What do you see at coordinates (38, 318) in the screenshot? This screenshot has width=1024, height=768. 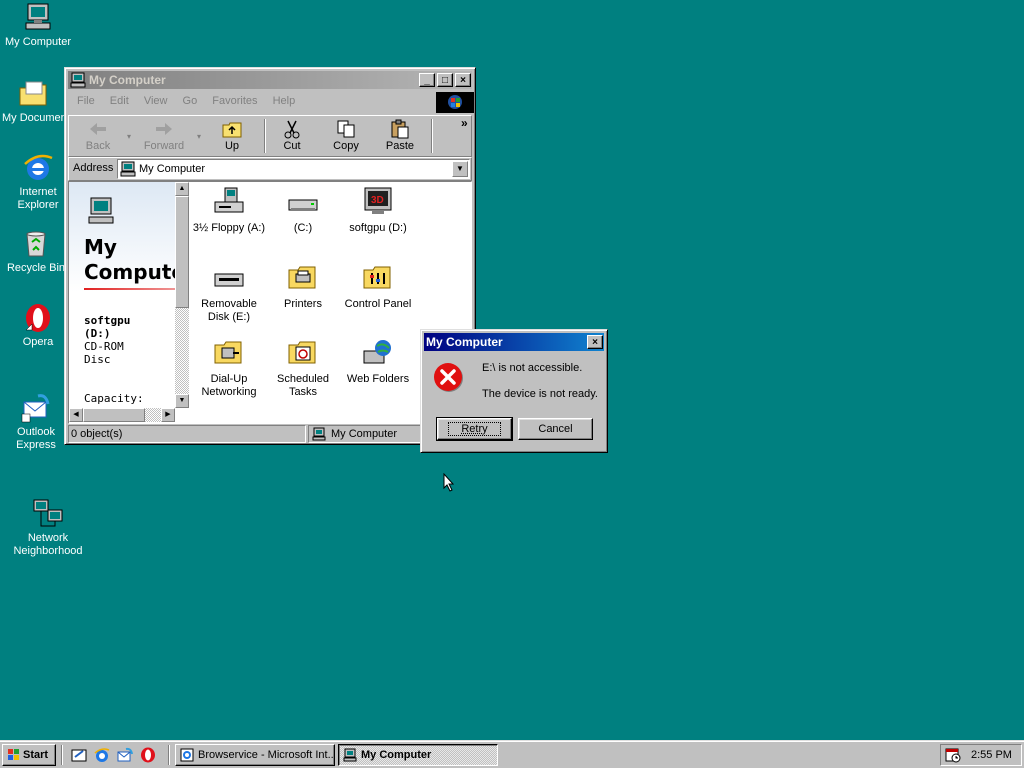 I see `opera-icon` at bounding box center [38, 318].